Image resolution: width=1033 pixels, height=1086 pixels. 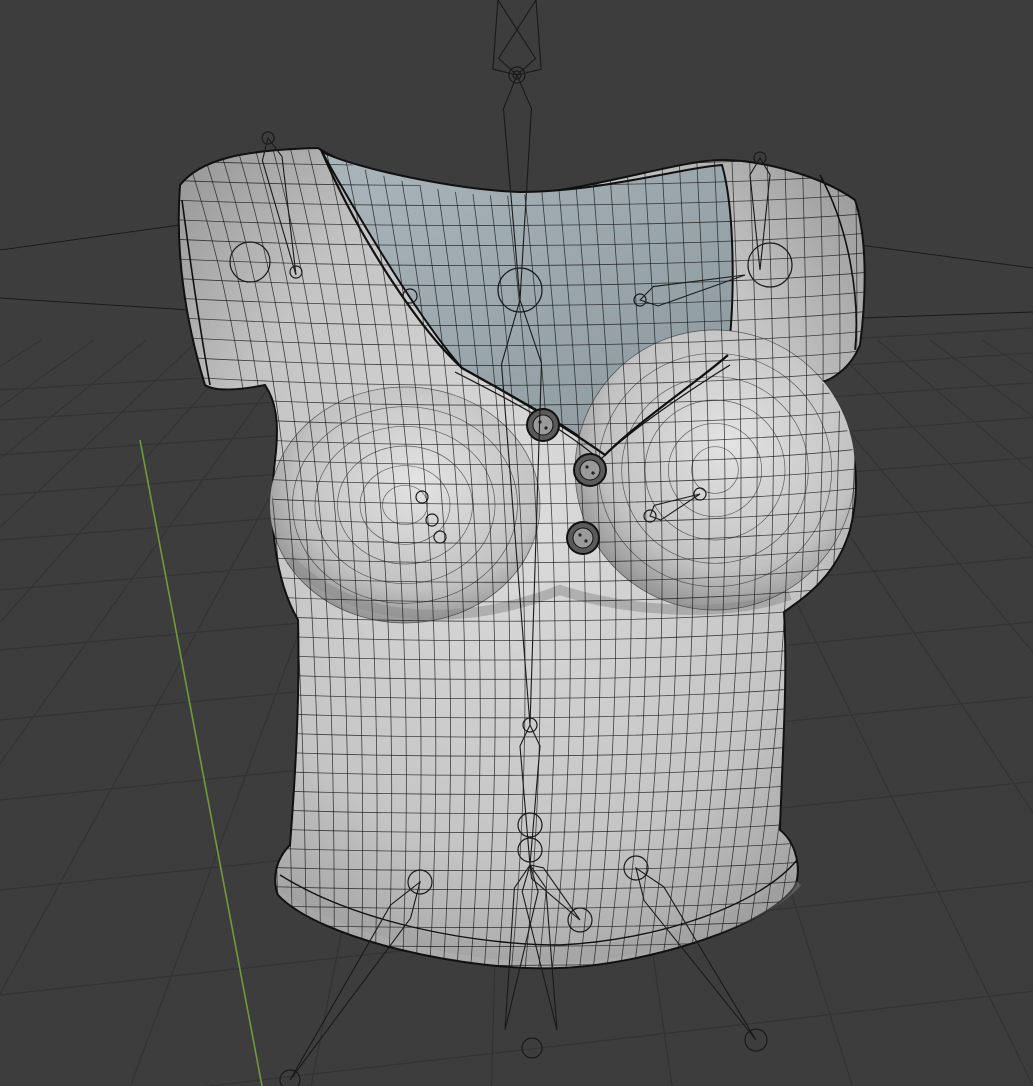 I want to click on y-axis-line, so click(x=201, y=762).